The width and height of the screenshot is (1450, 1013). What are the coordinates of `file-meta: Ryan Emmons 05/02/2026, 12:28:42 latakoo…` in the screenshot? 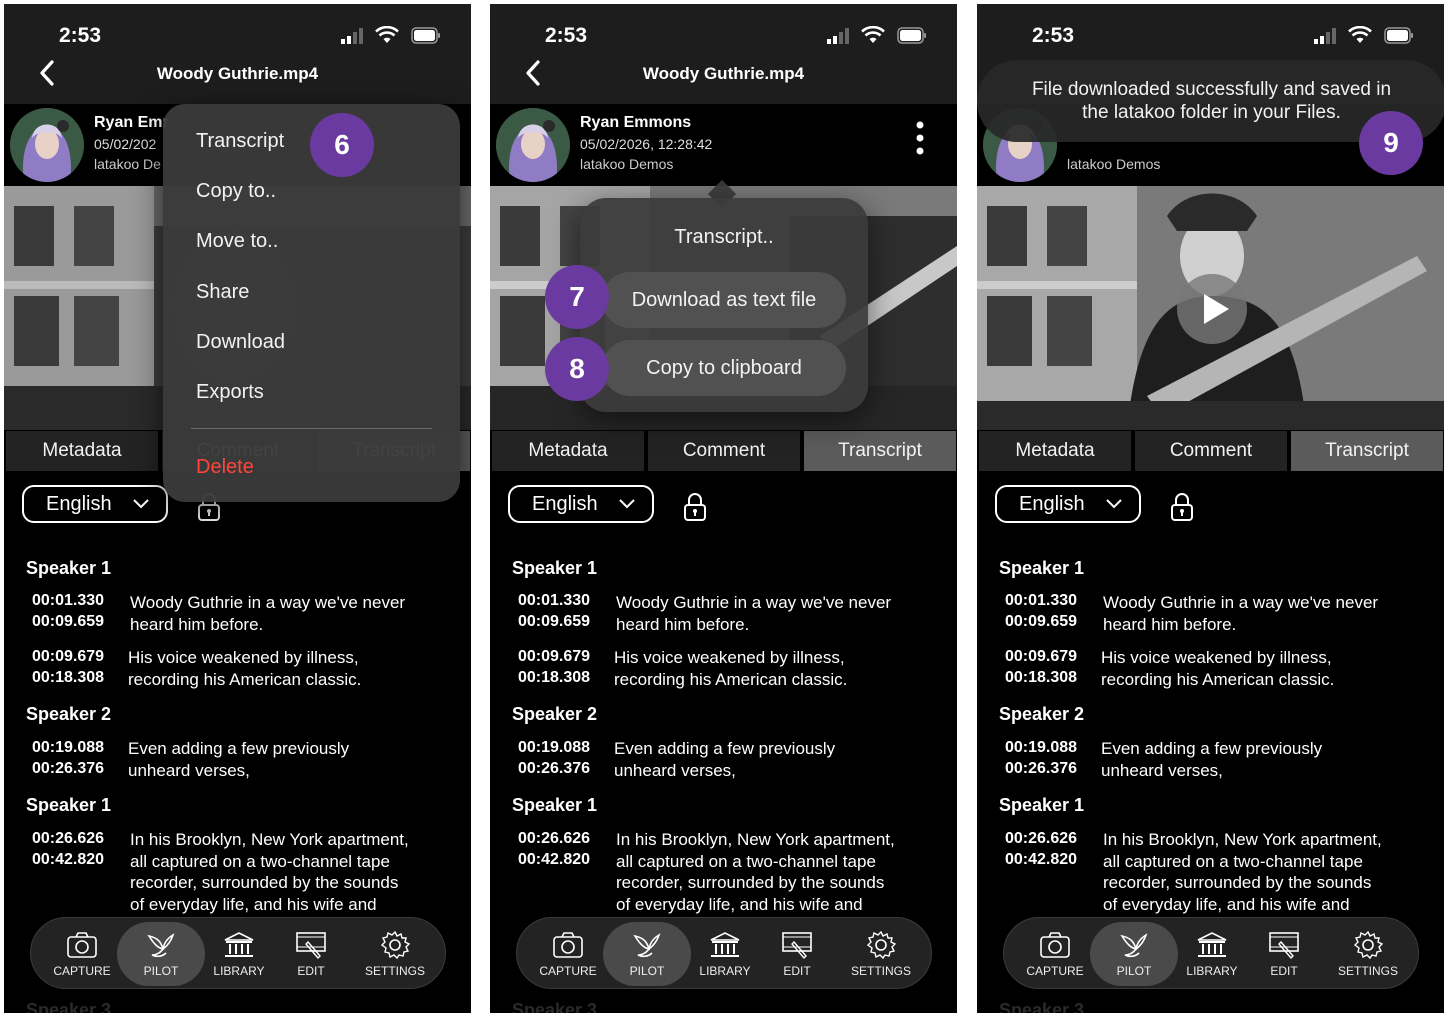 It's located at (723, 145).